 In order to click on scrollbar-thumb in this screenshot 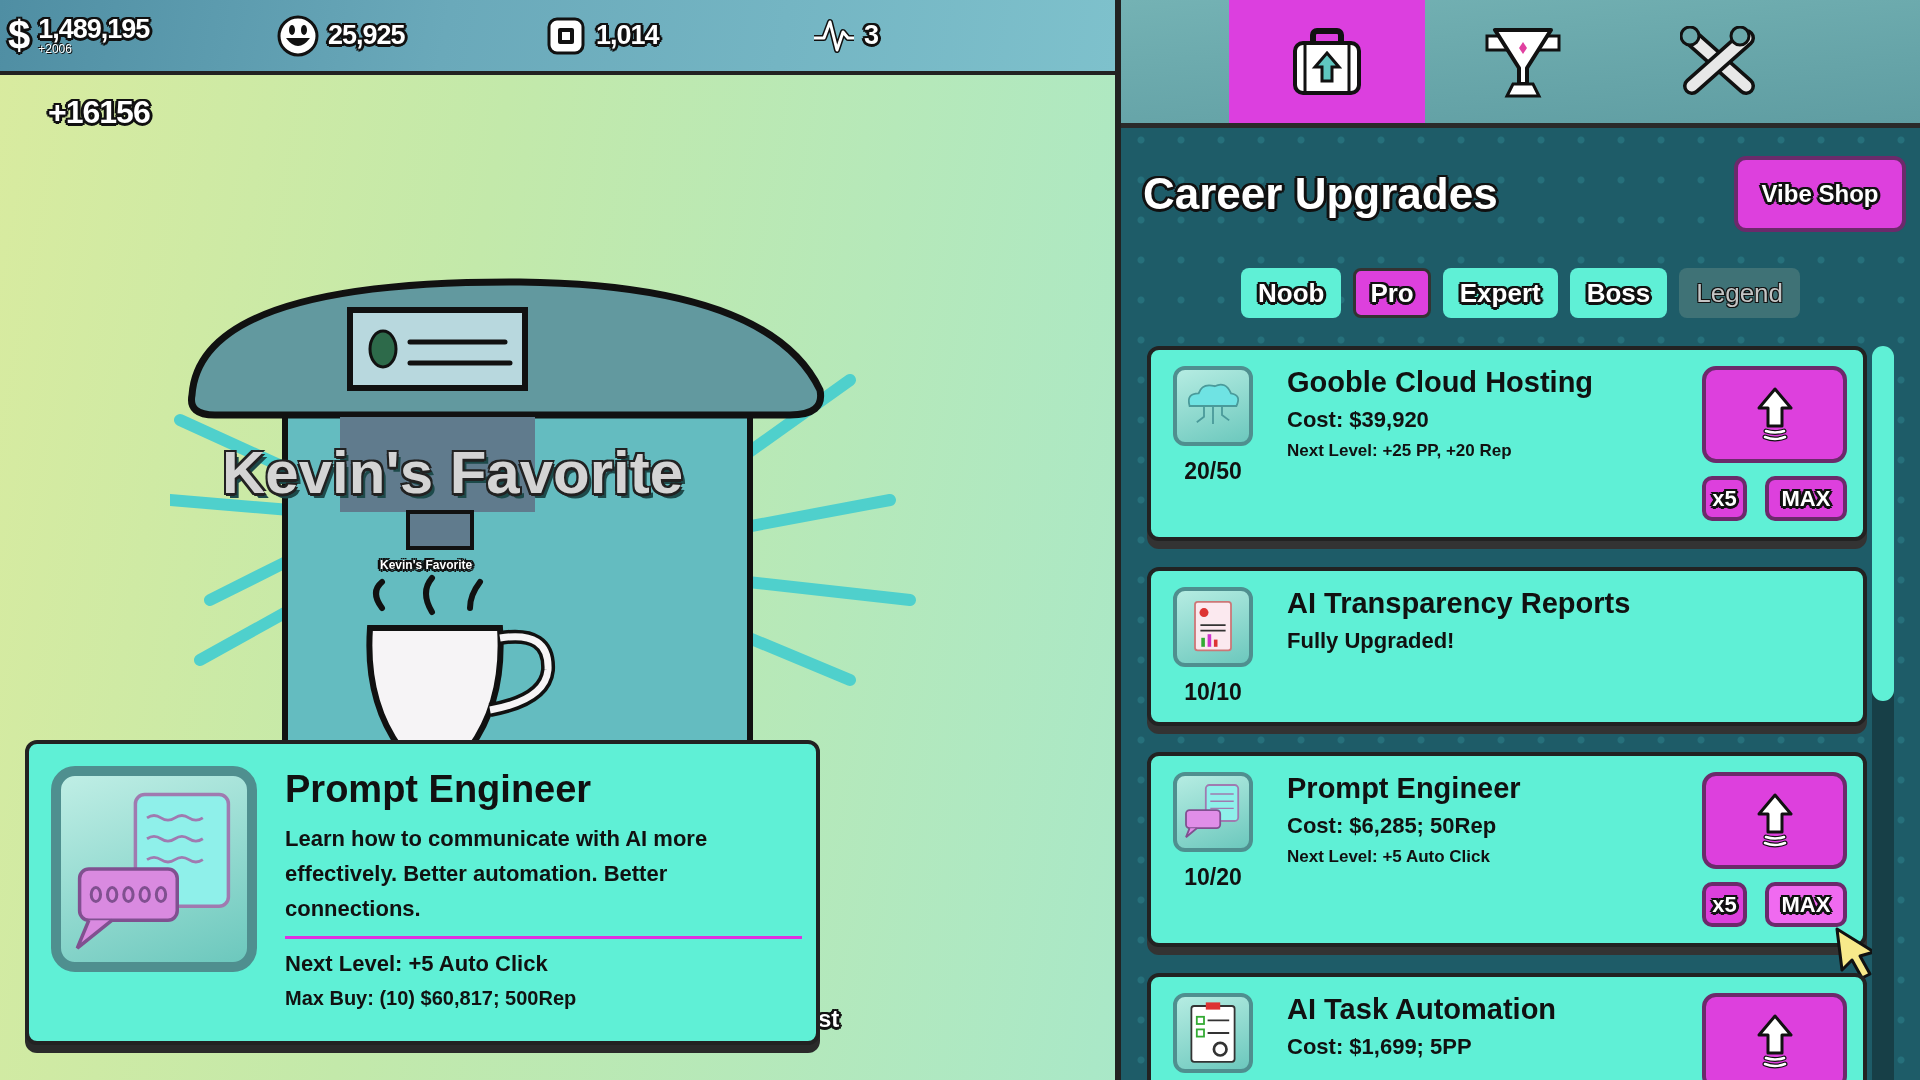, I will do `click(1883, 523)`.